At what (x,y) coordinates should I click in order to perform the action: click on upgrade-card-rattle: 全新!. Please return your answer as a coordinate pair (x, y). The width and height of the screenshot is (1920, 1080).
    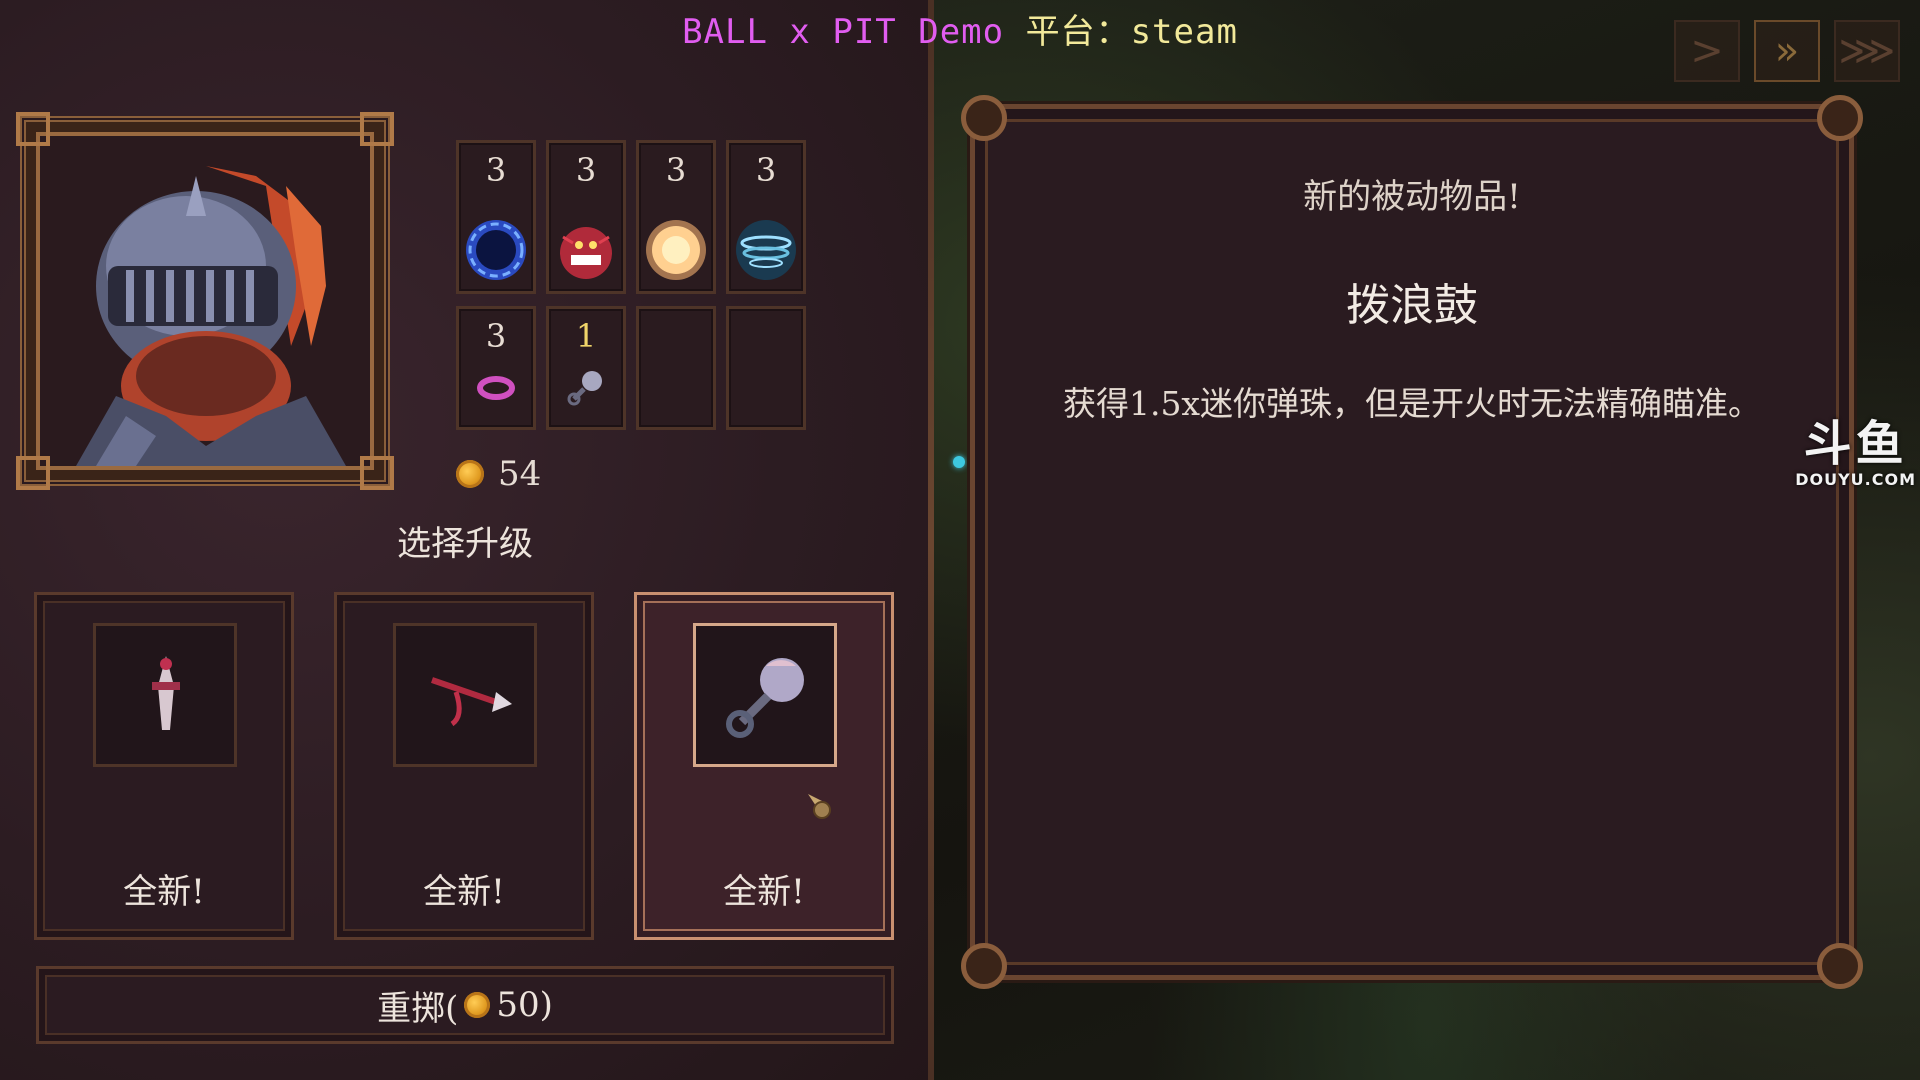
    Looking at the image, I should click on (764, 766).